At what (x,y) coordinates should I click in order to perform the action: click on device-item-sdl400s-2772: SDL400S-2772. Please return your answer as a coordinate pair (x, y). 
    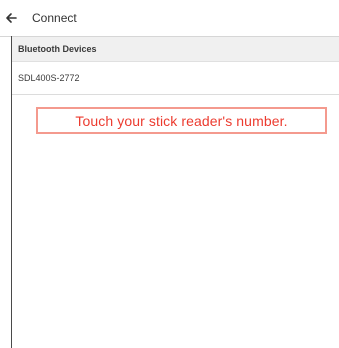
    Looking at the image, I should click on (175, 78).